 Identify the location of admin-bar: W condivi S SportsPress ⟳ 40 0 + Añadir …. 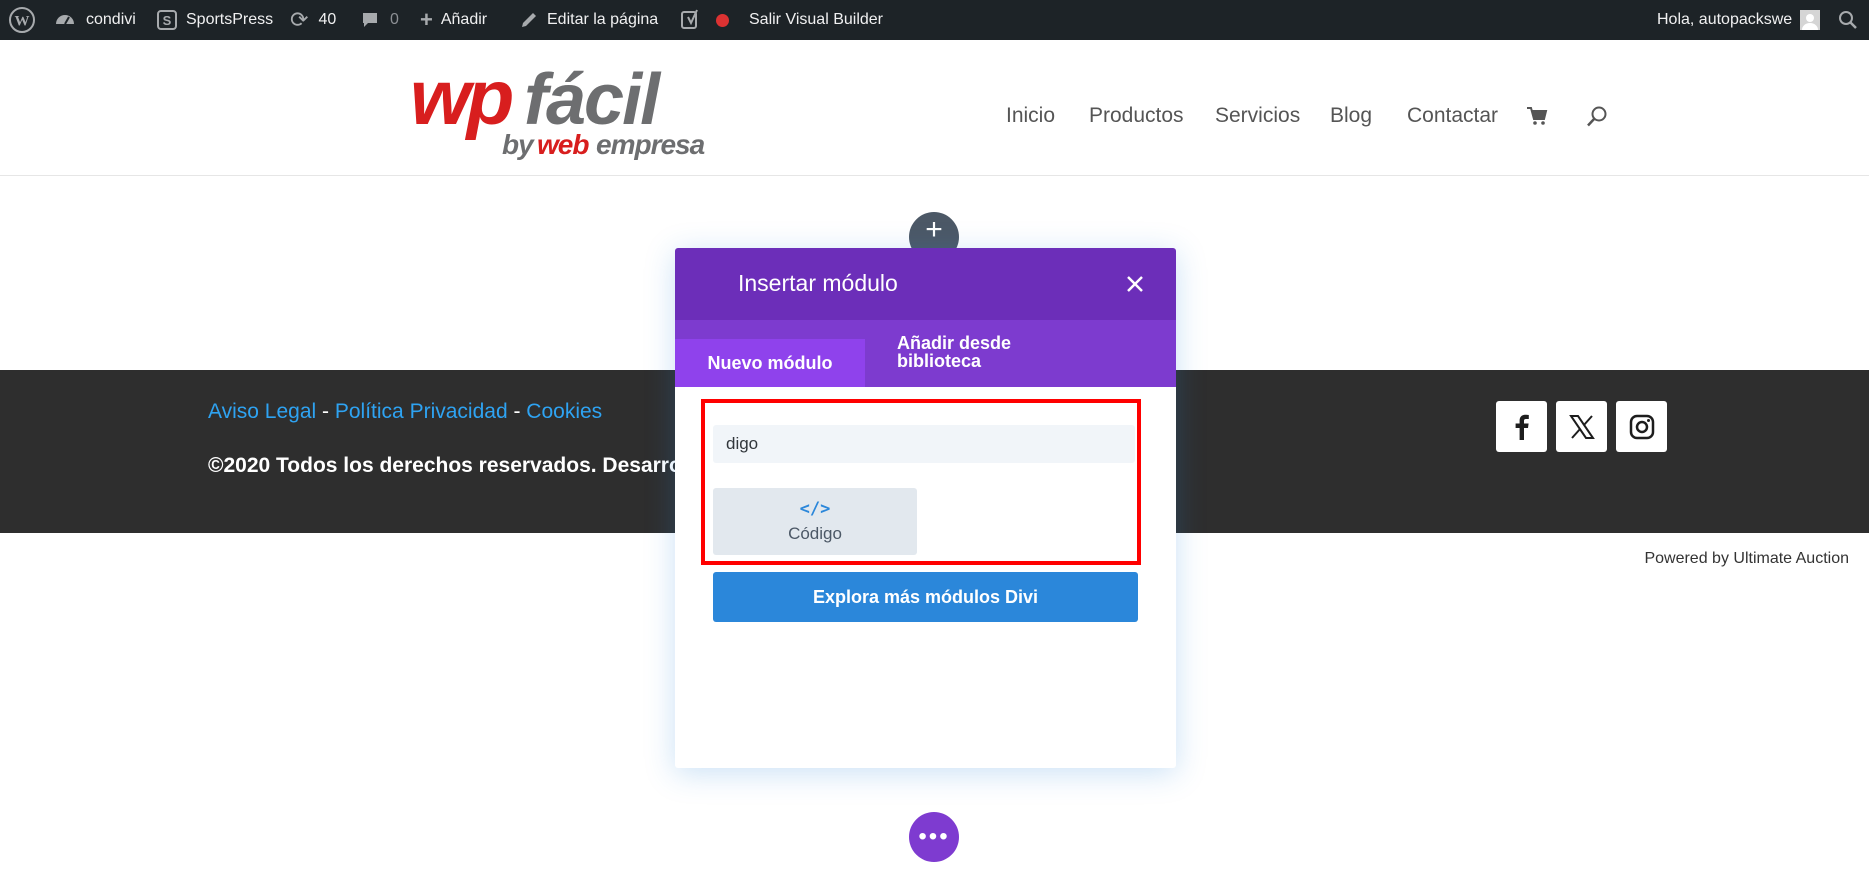
(934, 20).